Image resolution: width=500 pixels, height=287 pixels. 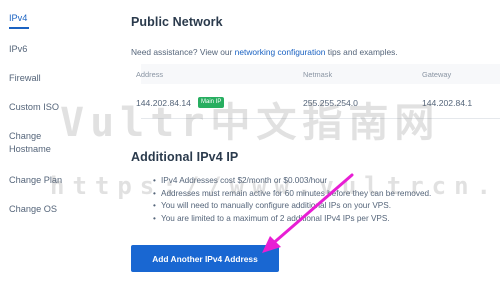 What do you see at coordinates (150, 74) in the screenshot?
I see `column-address: Address` at bounding box center [150, 74].